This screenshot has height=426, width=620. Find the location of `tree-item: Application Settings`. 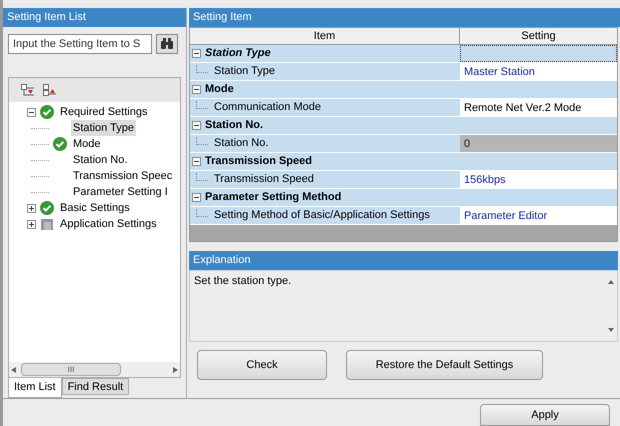

tree-item: Application Settings is located at coordinates (108, 224).